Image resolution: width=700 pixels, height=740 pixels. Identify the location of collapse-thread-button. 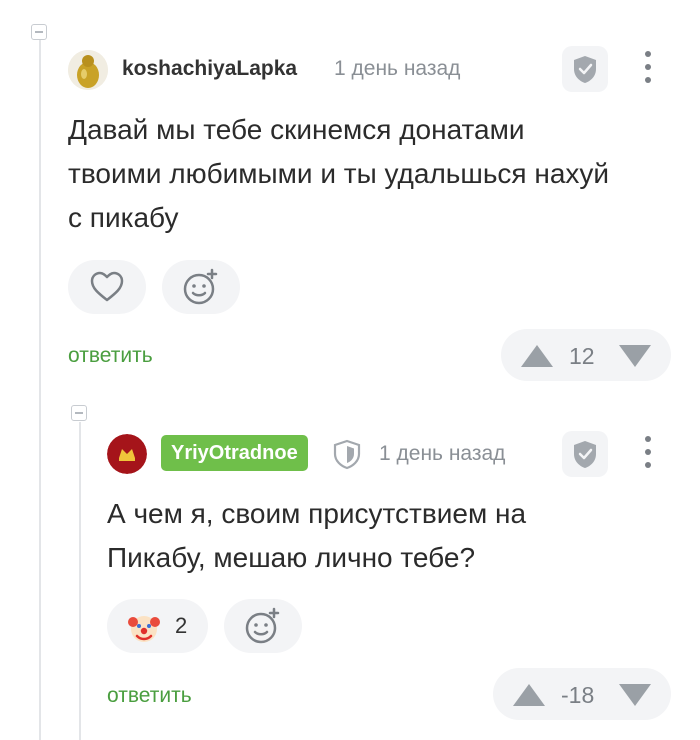
(39, 32).